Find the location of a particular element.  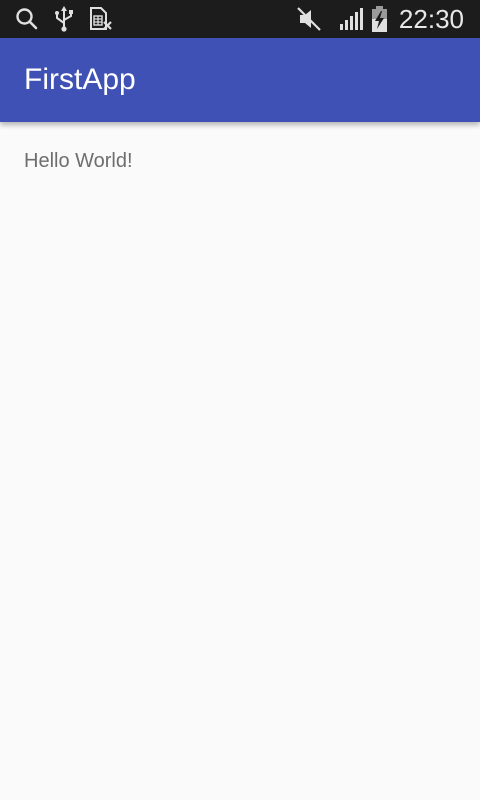

no-sim-icon is located at coordinates (101, 19).